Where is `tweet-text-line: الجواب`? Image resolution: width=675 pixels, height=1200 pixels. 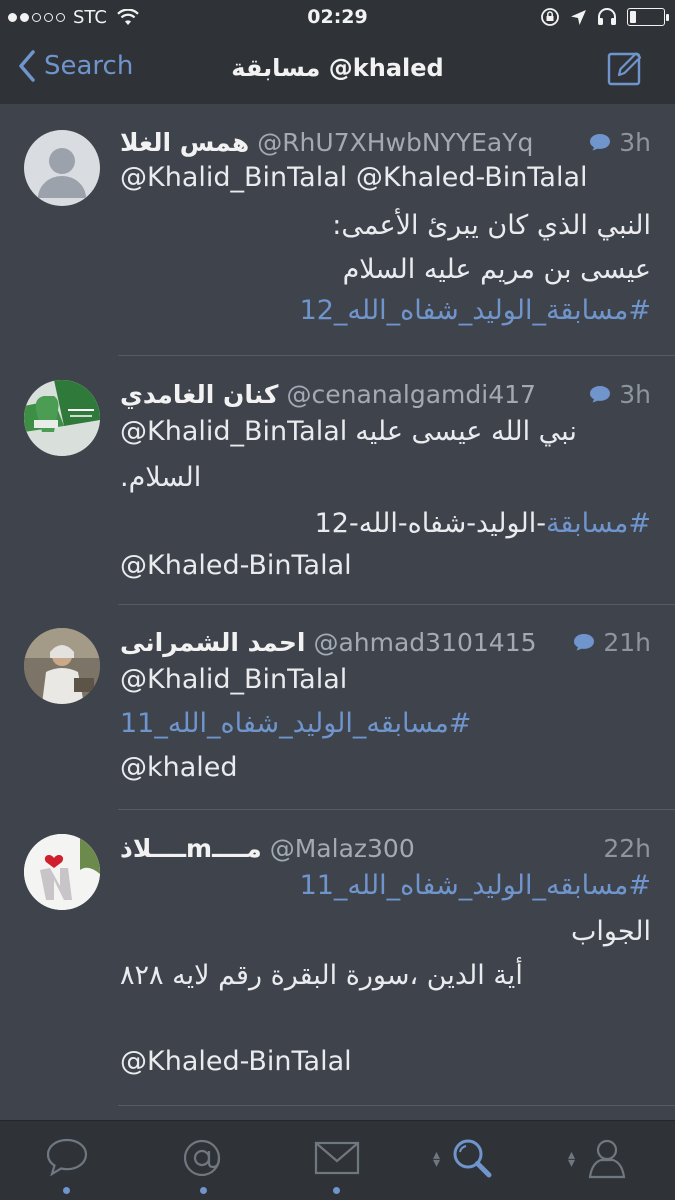 tweet-text-line: الجواب is located at coordinates (610, 931).